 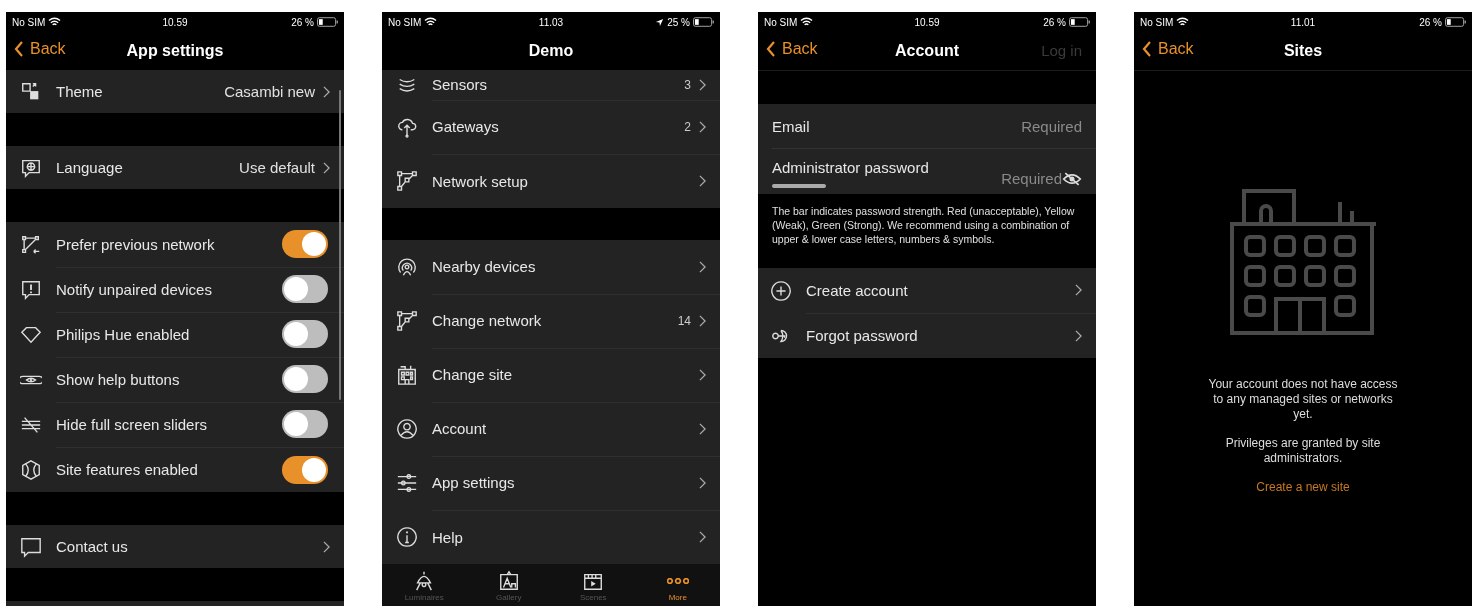 What do you see at coordinates (487, 320) in the screenshot?
I see `menu-label: Change network` at bounding box center [487, 320].